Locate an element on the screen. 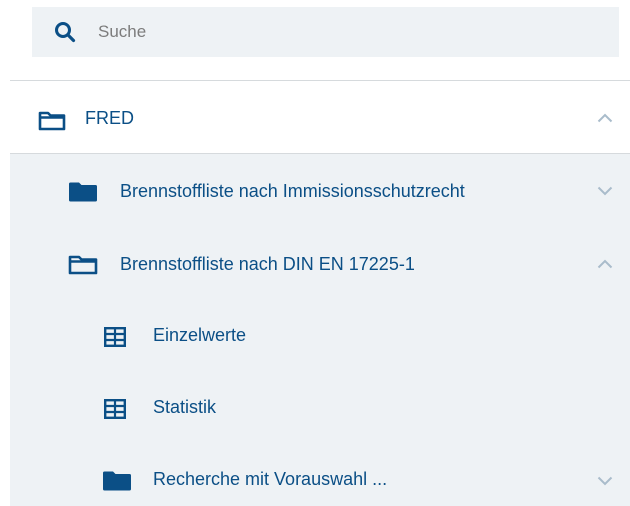 Image resolution: width=630 pixels, height=506 pixels. tree-root-label: FRED is located at coordinates (109, 118).